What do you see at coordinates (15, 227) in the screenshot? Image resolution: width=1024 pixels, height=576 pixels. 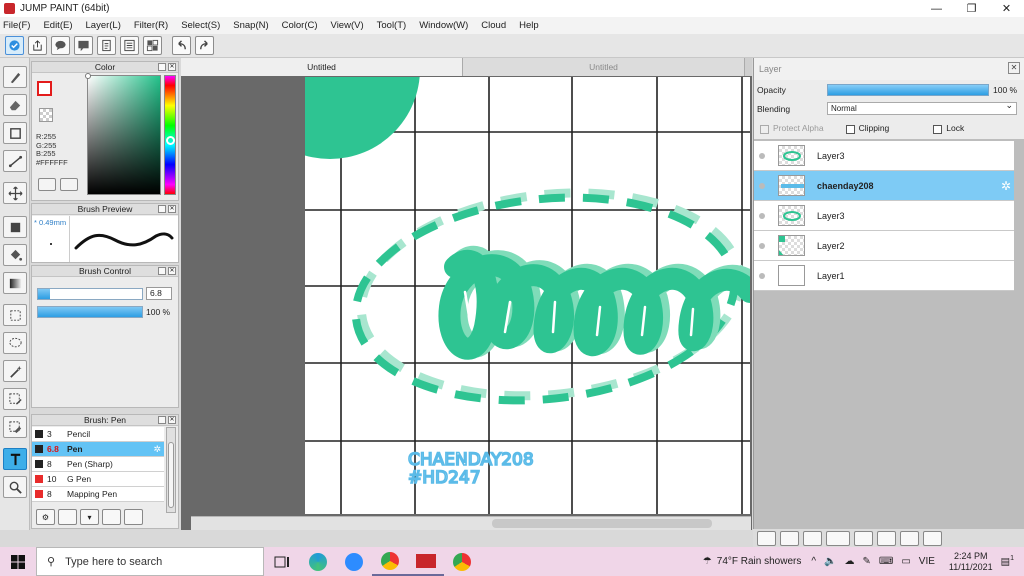 I see `fill-rect-tool-icon` at bounding box center [15, 227].